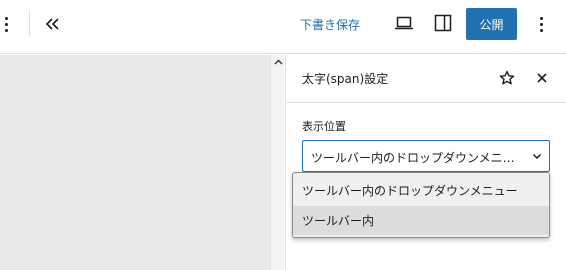 The width and height of the screenshot is (566, 270). I want to click on display-position-select: ツールバー内のドロップダウンメニュー, so click(426, 156).